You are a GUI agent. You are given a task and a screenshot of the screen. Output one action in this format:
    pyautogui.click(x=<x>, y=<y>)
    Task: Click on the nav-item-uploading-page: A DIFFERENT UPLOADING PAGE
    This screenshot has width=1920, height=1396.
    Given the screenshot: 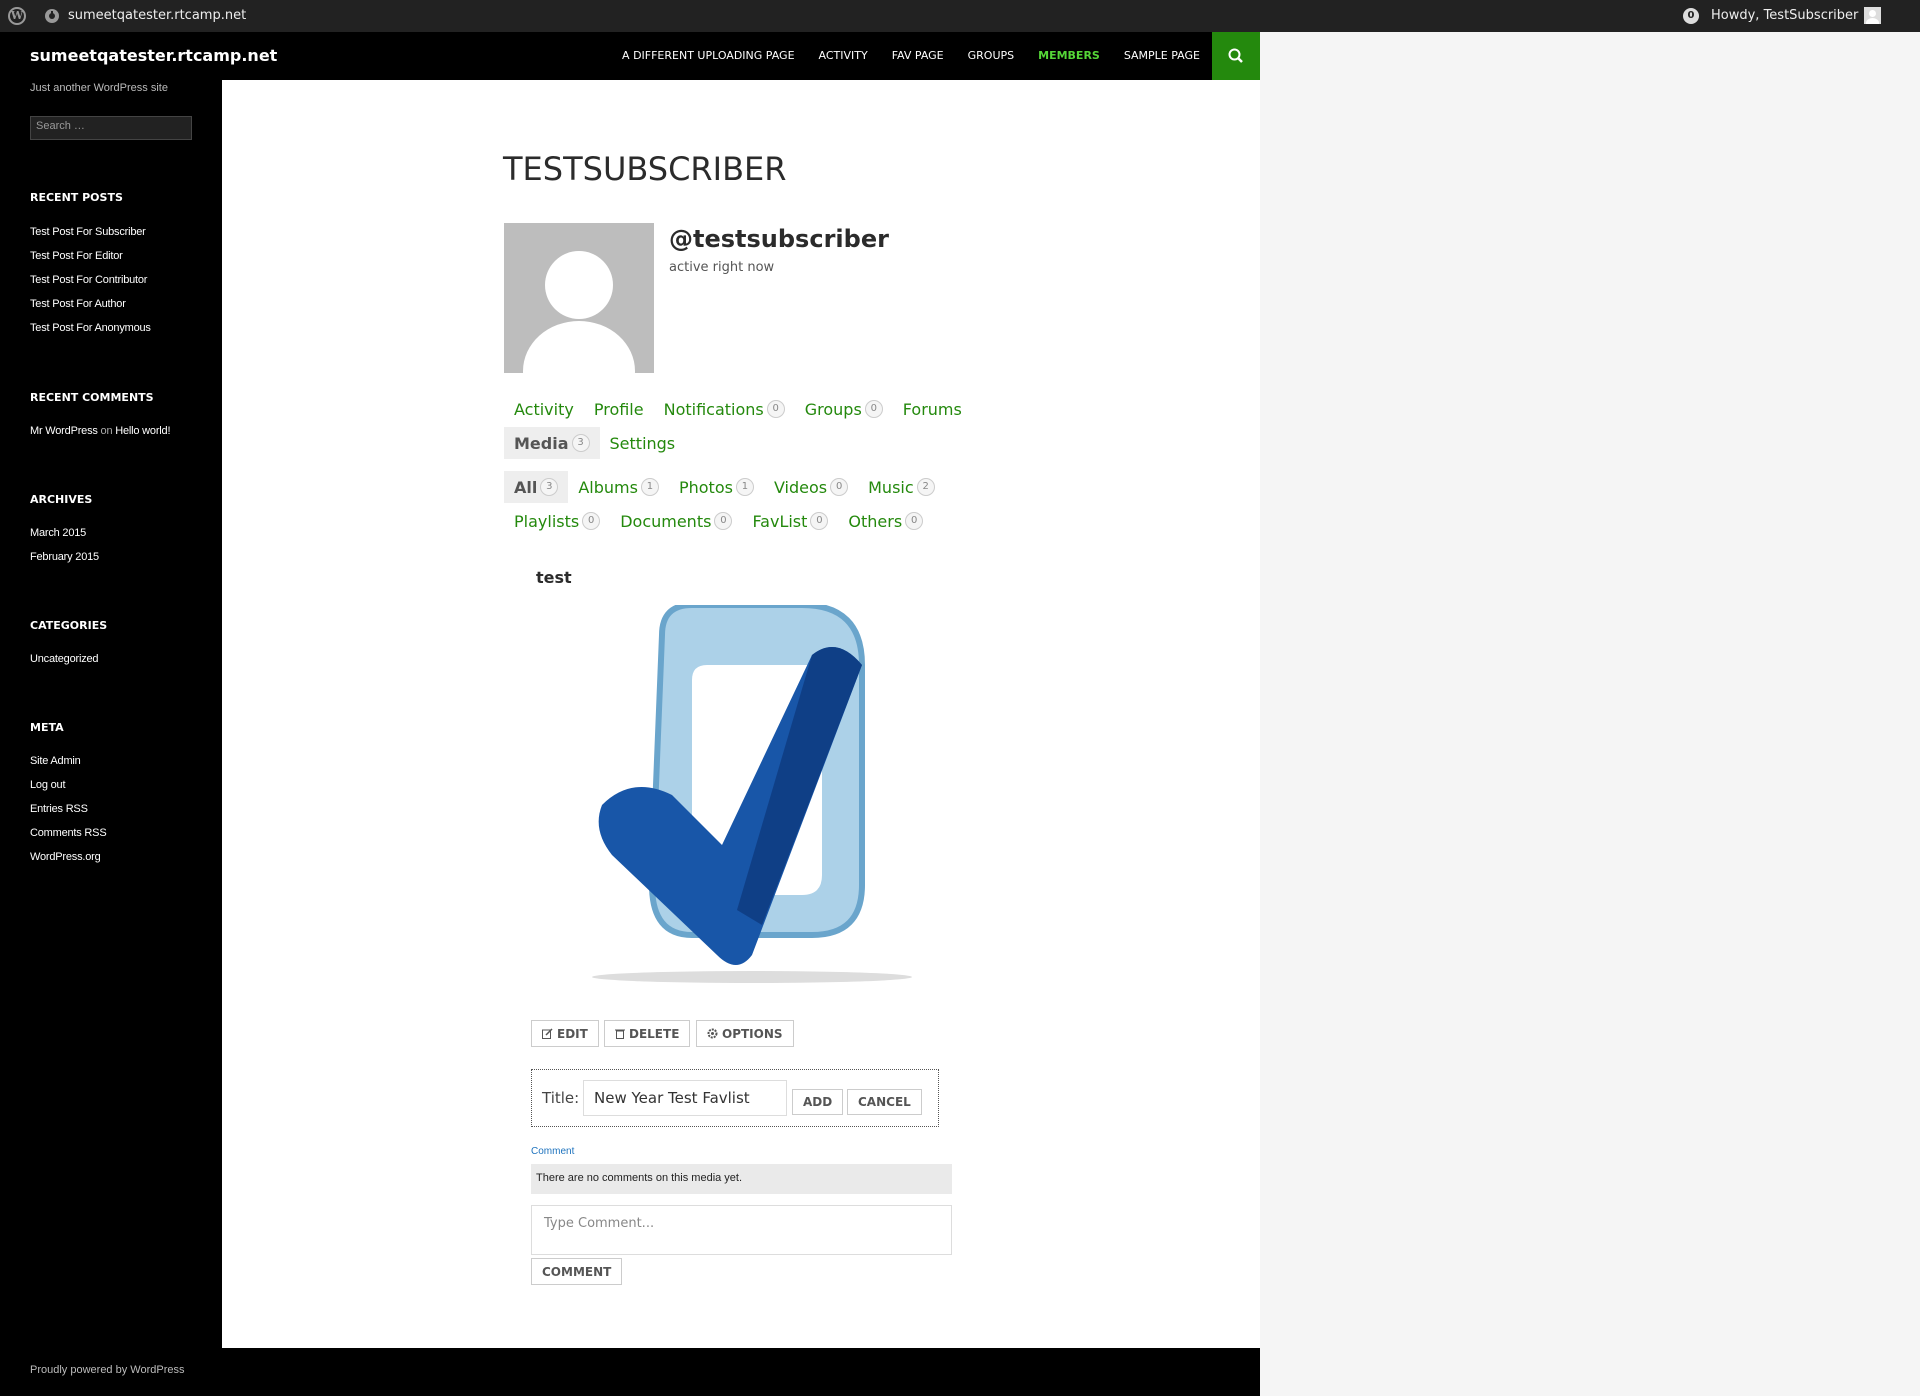 What is the action you would take?
    pyautogui.click(x=708, y=56)
    